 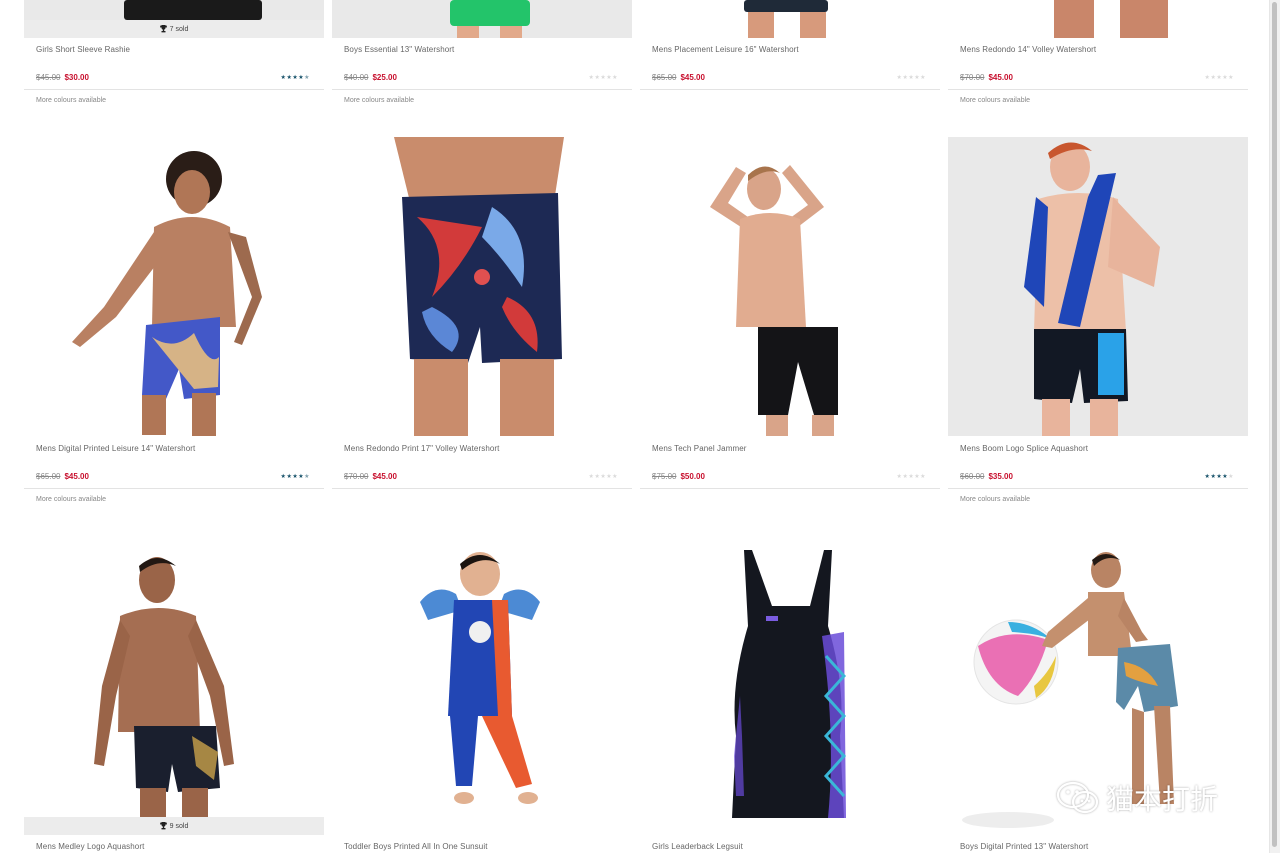 I want to click on product-card: 9 sold Mens Medley Logo Aquashort, so click(x=174, y=694).